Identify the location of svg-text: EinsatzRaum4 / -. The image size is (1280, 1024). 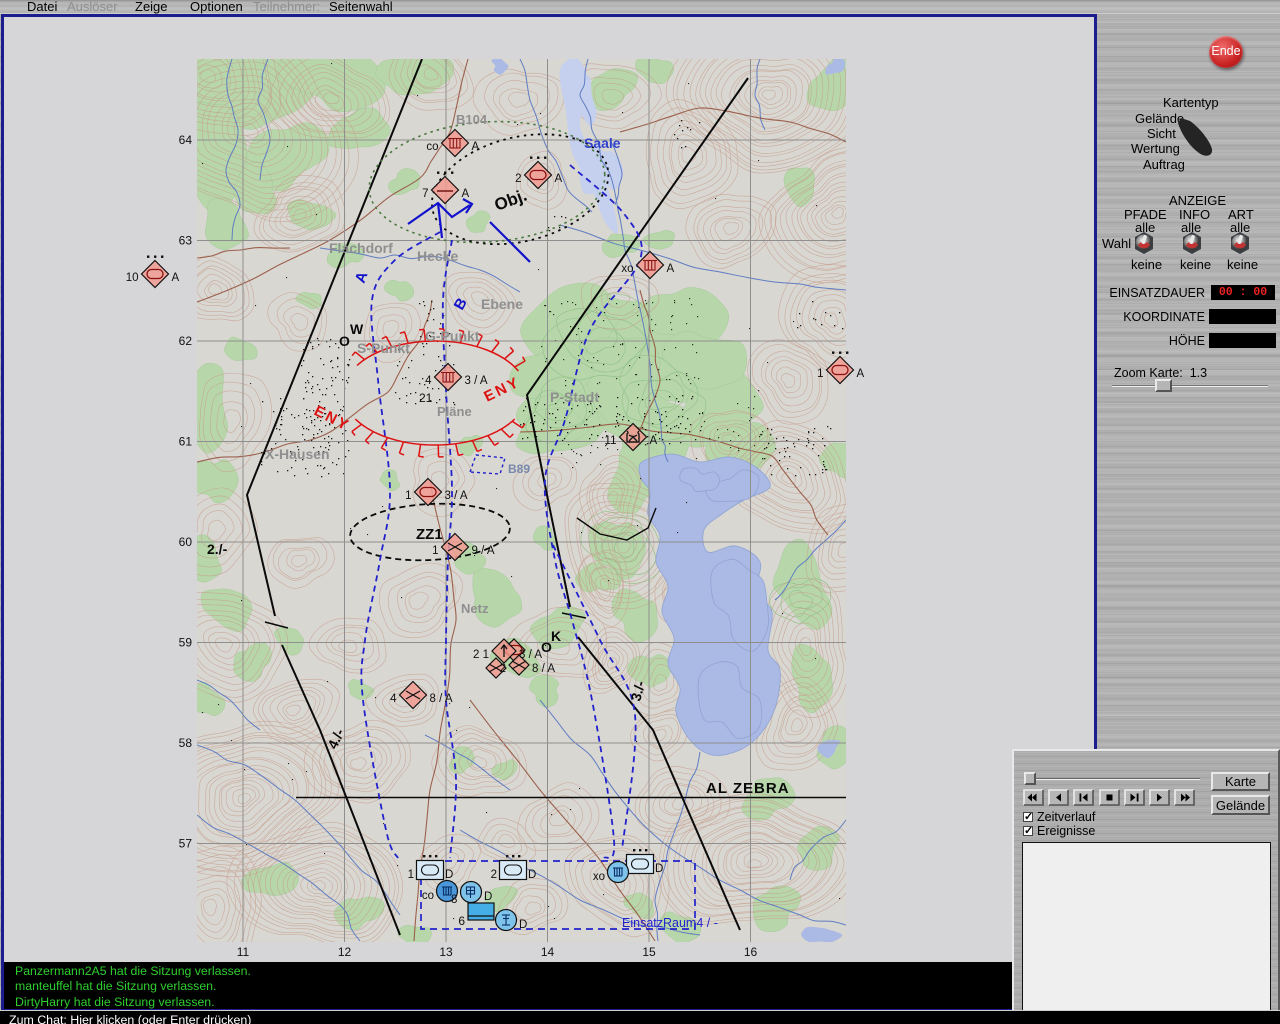
(670, 923).